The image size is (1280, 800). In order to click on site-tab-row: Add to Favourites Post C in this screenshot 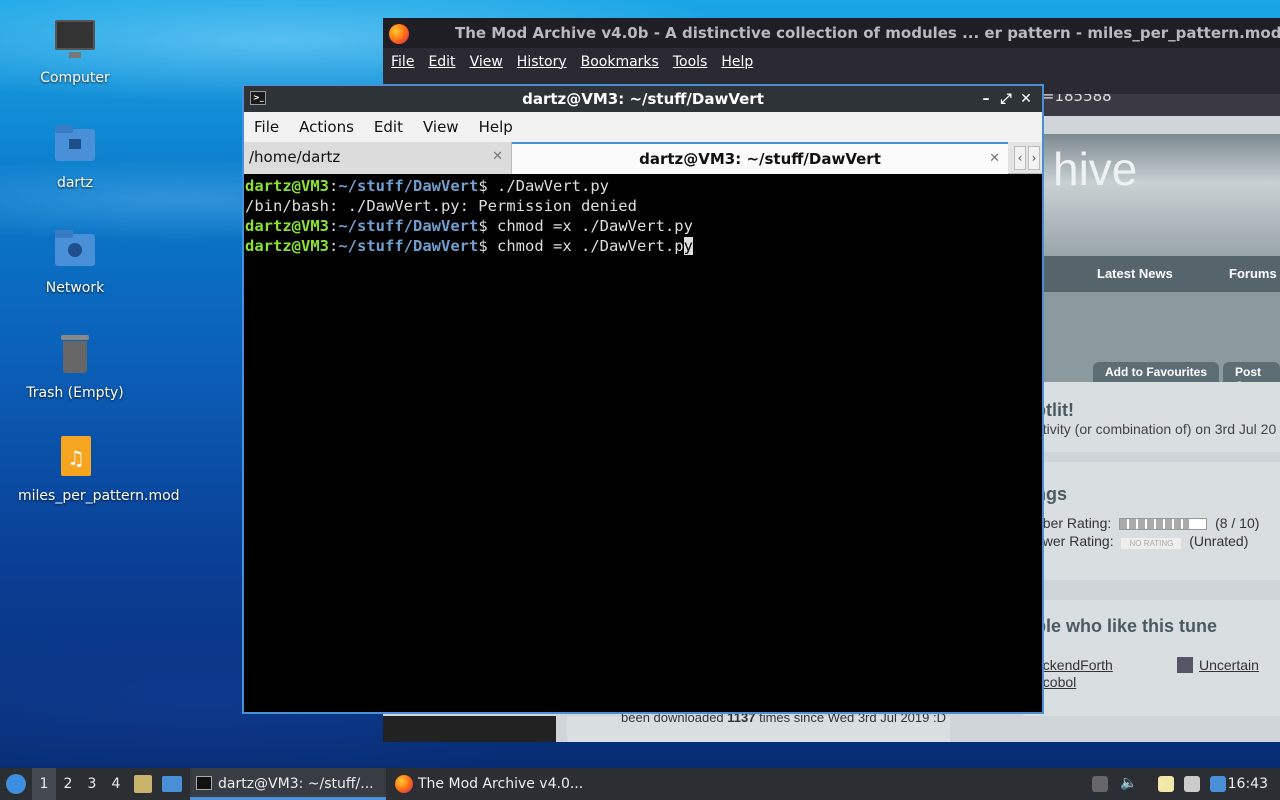, I will do `click(1151, 342)`.